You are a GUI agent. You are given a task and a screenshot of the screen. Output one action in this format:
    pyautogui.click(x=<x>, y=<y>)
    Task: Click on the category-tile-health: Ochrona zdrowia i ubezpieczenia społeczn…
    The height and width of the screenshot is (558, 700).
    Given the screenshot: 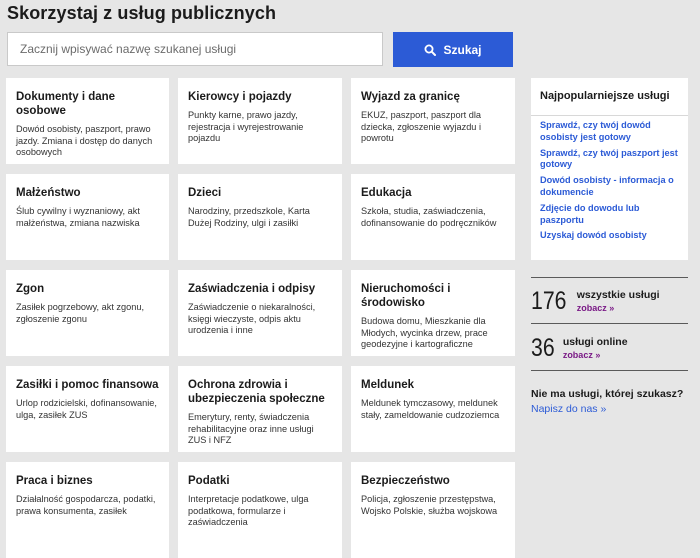 What is the action you would take?
    pyautogui.click(x=260, y=409)
    